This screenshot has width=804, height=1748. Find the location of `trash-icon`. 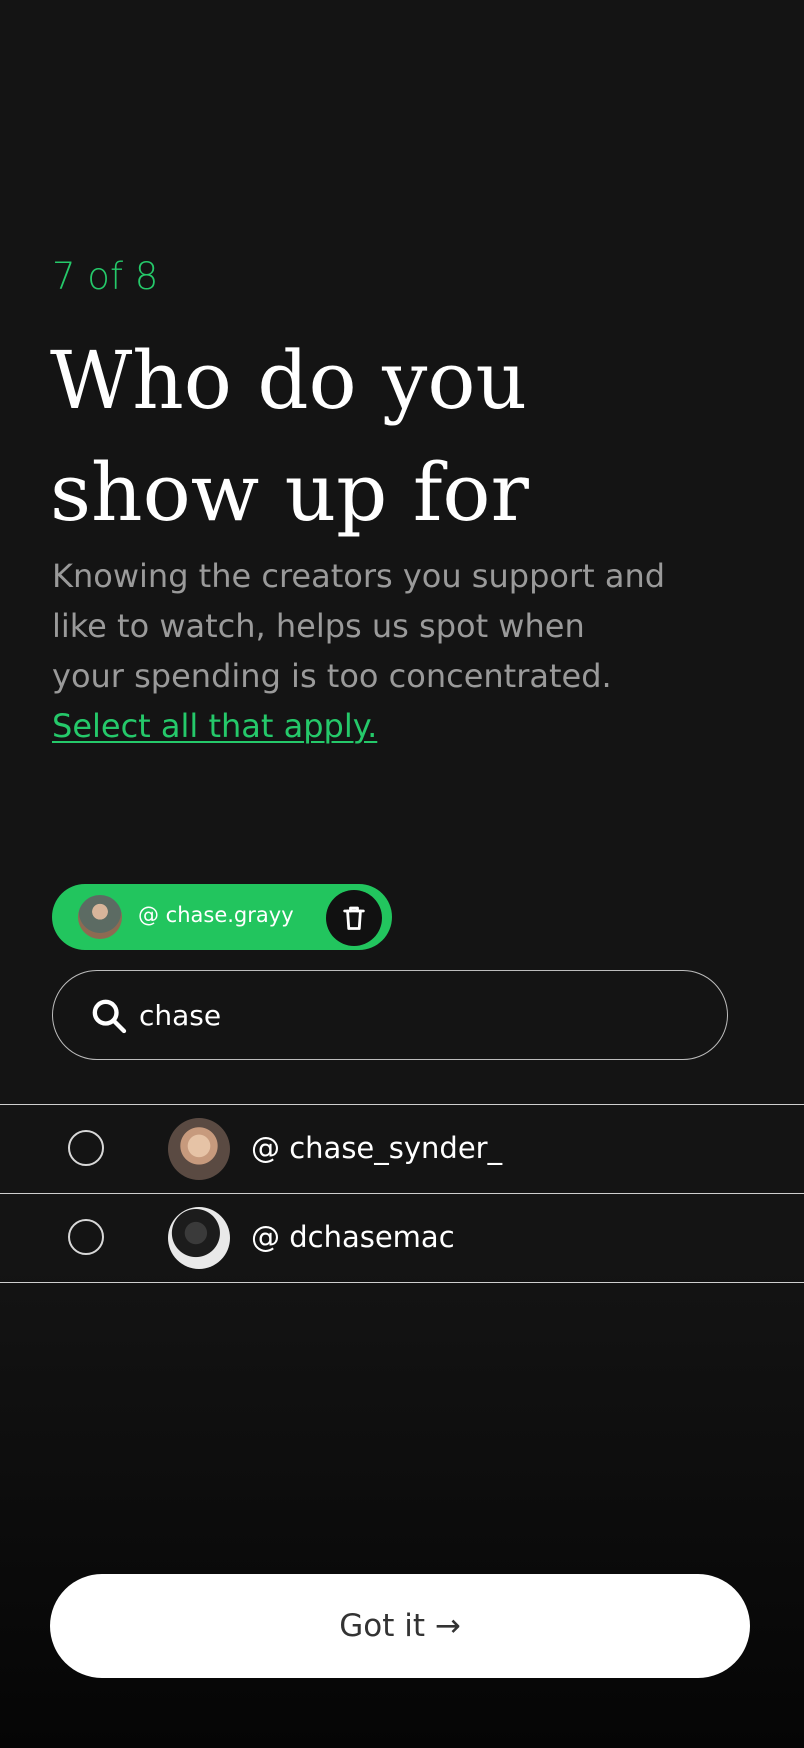

trash-icon is located at coordinates (354, 918).